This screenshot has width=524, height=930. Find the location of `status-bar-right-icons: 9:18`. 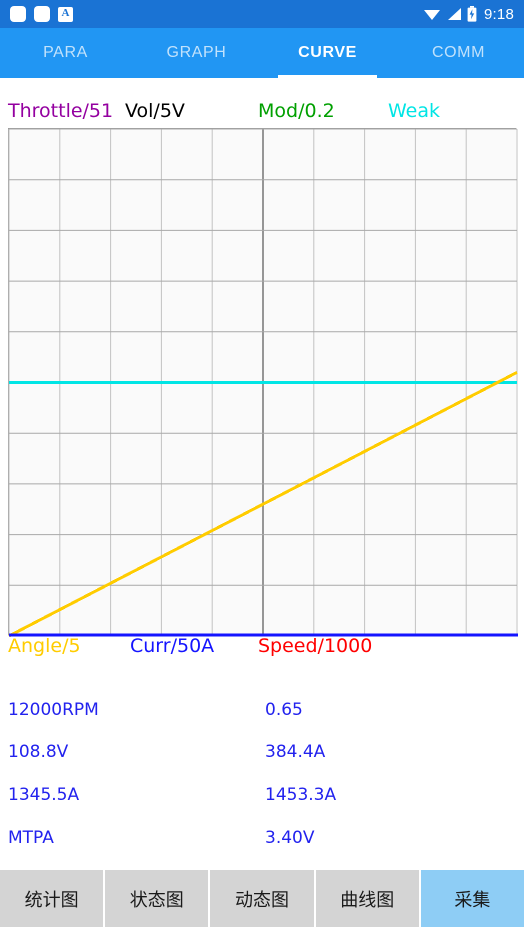

status-bar-right-icons: 9:18 is located at coordinates (468, 14).